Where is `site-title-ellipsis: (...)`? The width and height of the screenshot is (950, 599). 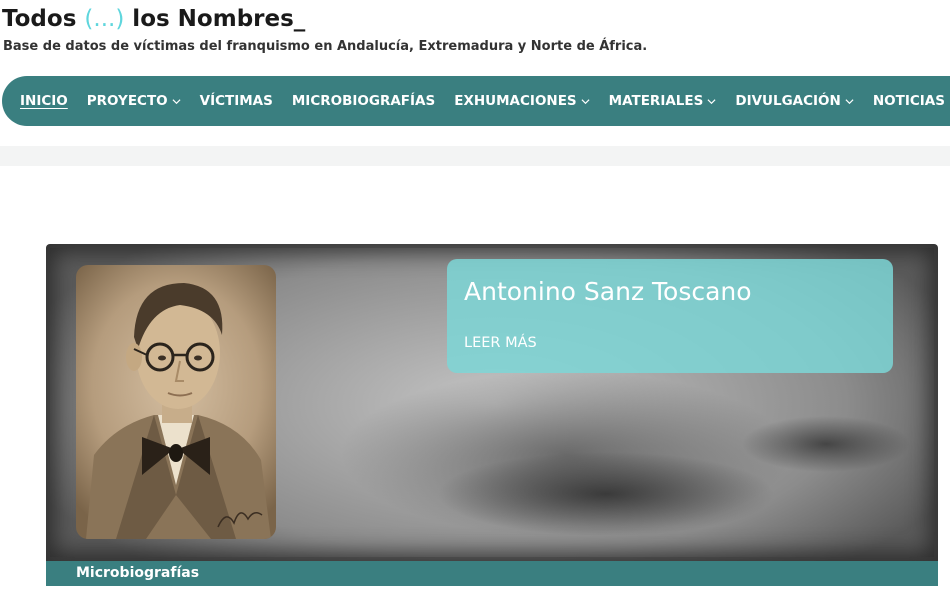
site-title-ellipsis: (...) is located at coordinates (104, 19).